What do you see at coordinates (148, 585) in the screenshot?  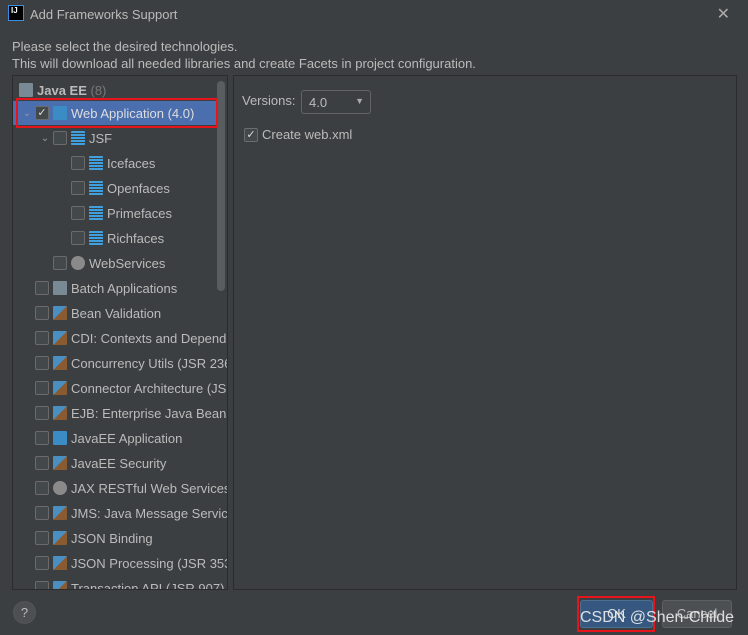 I see `tree-item-label: Transaction API (JSR 907)` at bounding box center [148, 585].